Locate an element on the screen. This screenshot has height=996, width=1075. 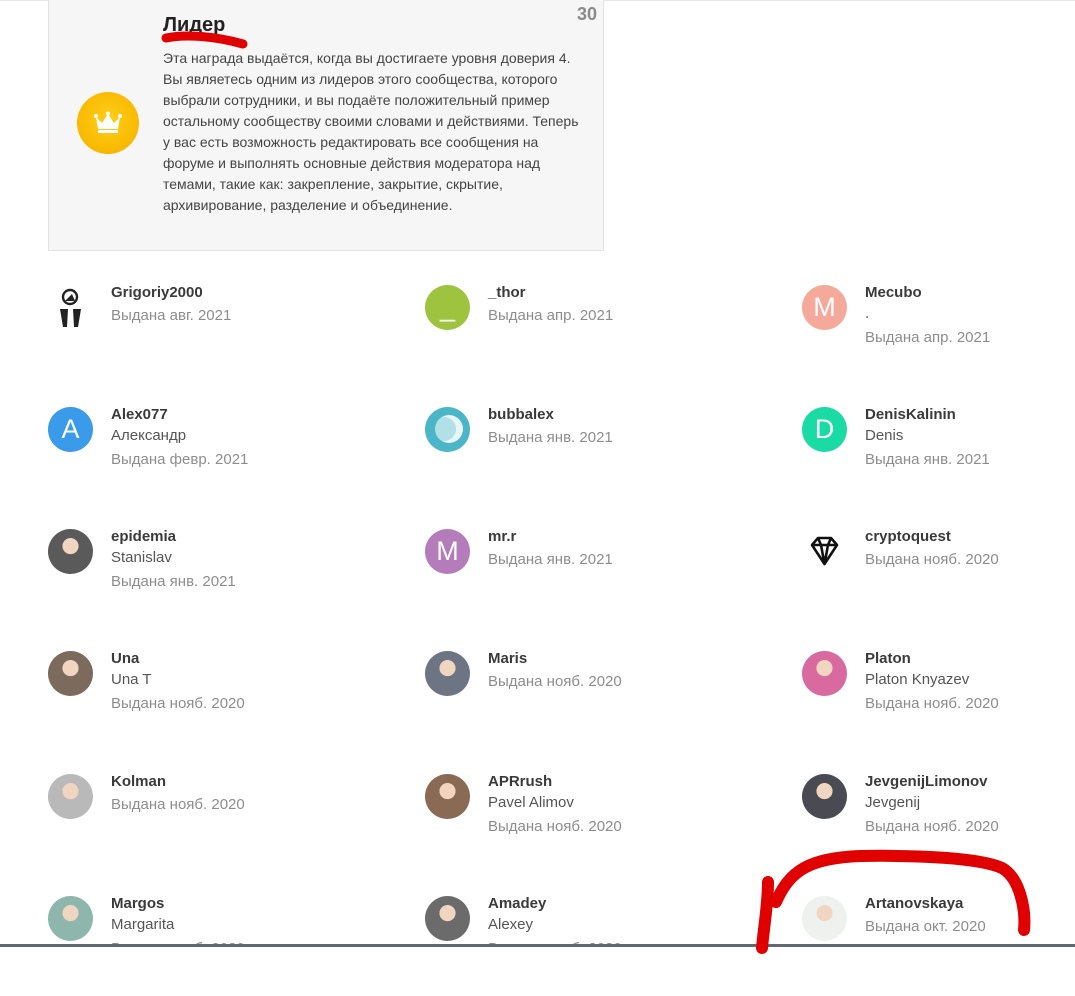
grantee-info: JevgenijLimonov Jevgenij Выдана нояб. 2020 is located at coordinates (970, 804).